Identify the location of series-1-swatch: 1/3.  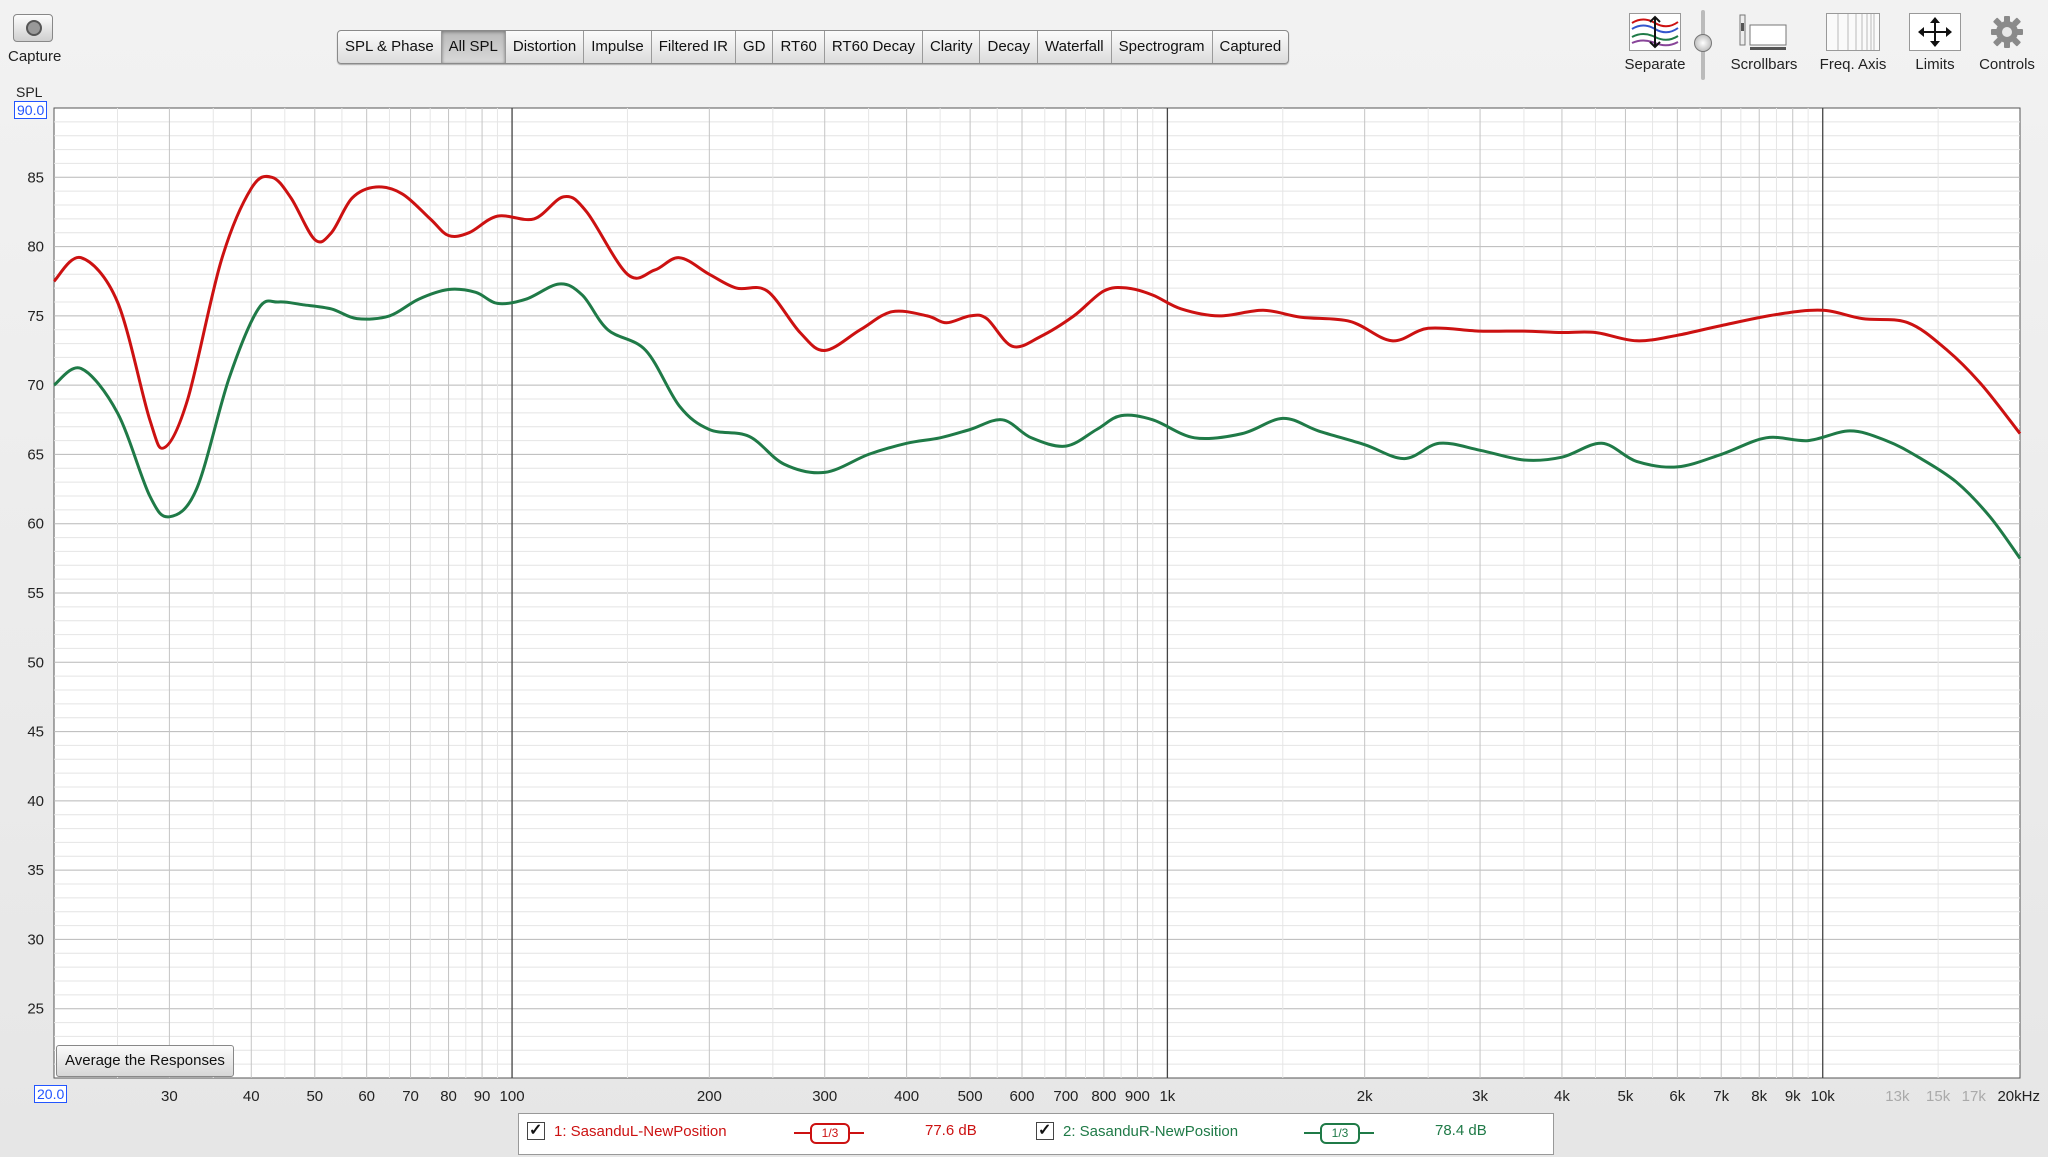
(829, 1133).